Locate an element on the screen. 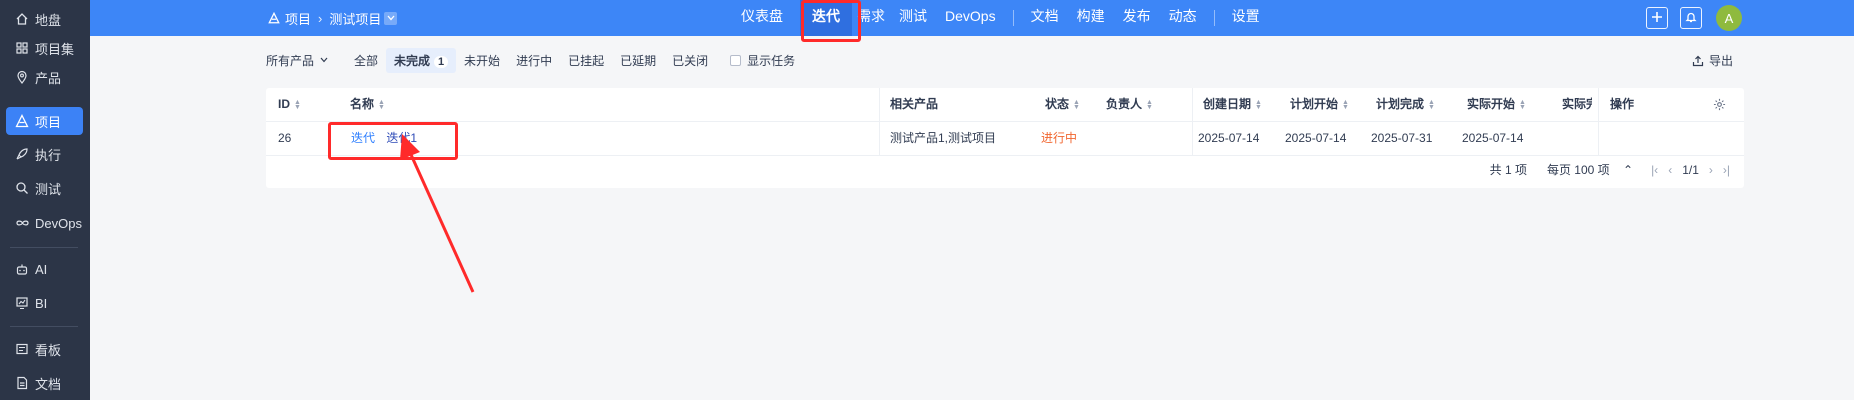 The width and height of the screenshot is (1854, 400). sidebar-item-program: 项目集 is located at coordinates (44, 48).